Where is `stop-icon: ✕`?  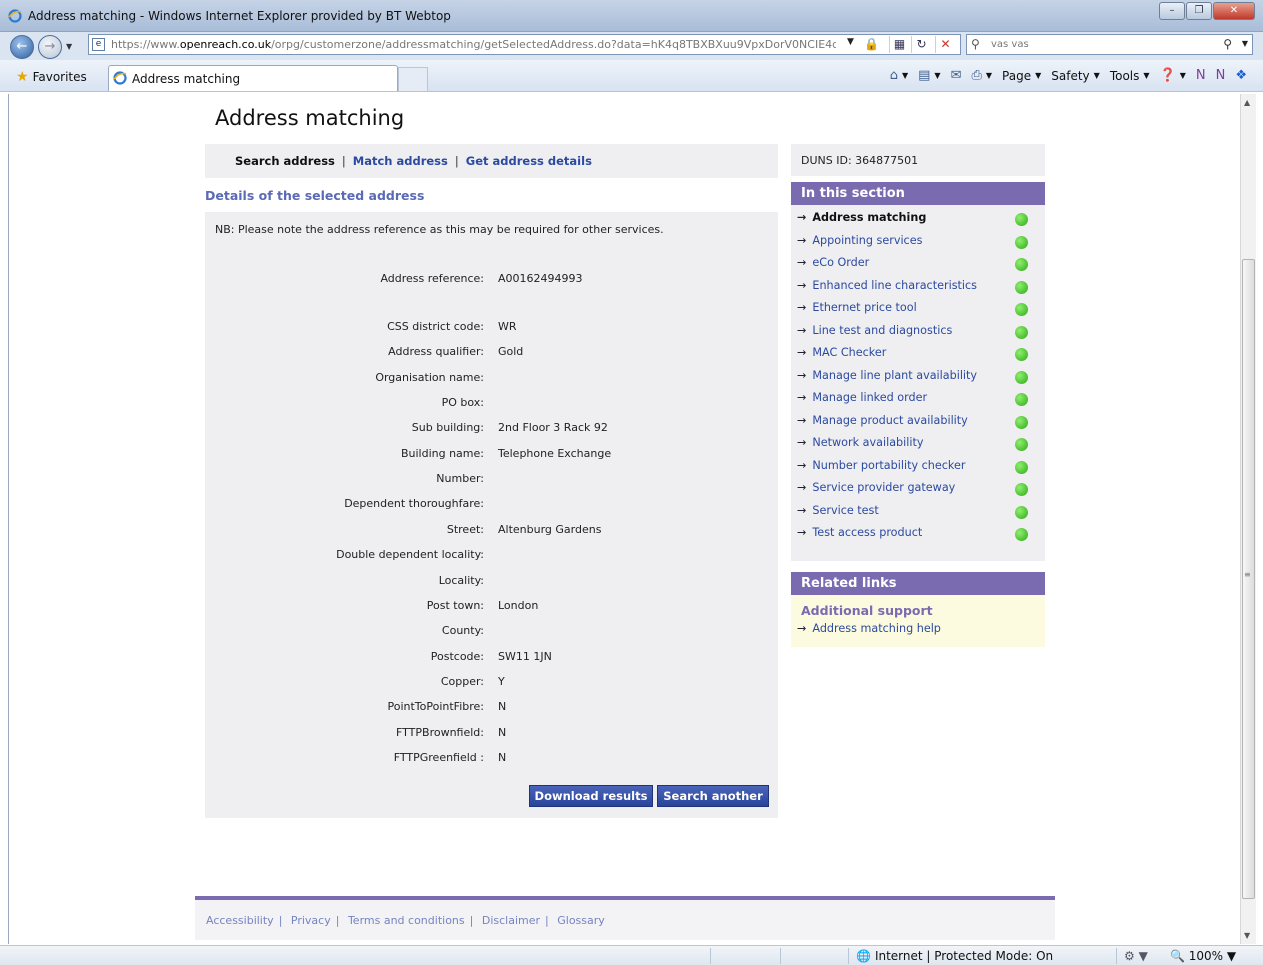 stop-icon: ✕ is located at coordinates (945, 44).